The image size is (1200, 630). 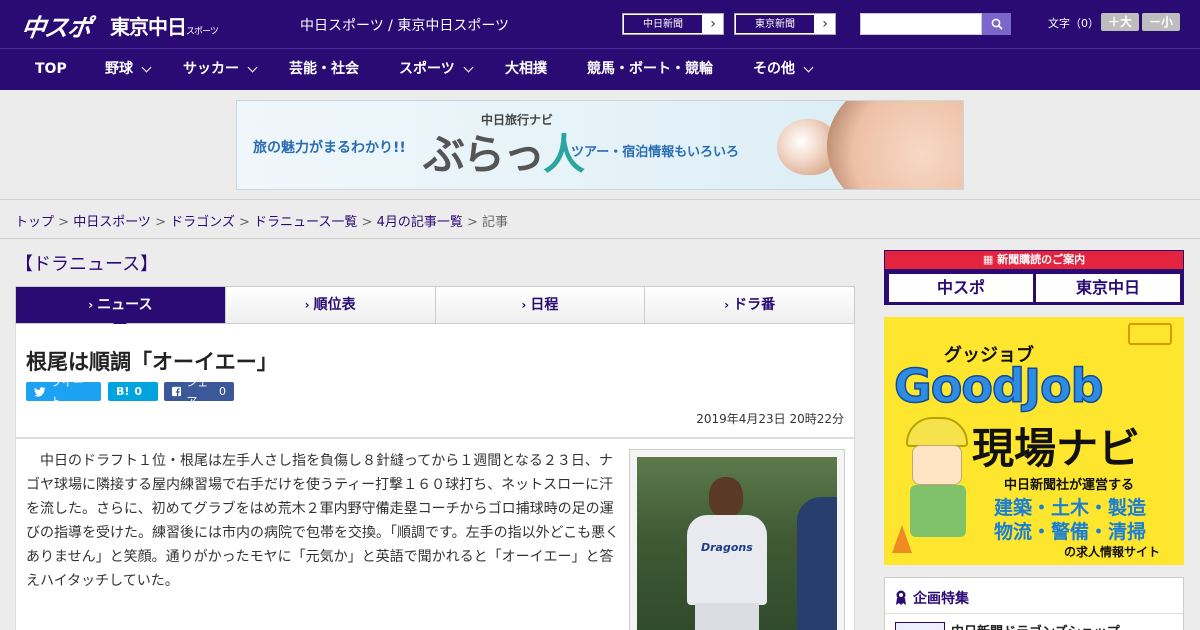 I want to click on nav-item-other: その他, so click(x=783, y=69).